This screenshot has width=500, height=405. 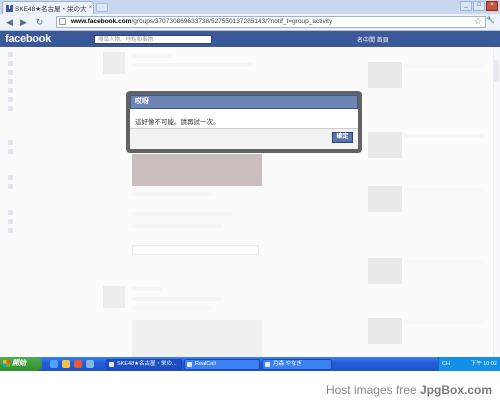 What do you see at coordinates (51, 9) in the screenshot?
I see `tab-title: SKE48★名古屋・栄の大` at bounding box center [51, 9].